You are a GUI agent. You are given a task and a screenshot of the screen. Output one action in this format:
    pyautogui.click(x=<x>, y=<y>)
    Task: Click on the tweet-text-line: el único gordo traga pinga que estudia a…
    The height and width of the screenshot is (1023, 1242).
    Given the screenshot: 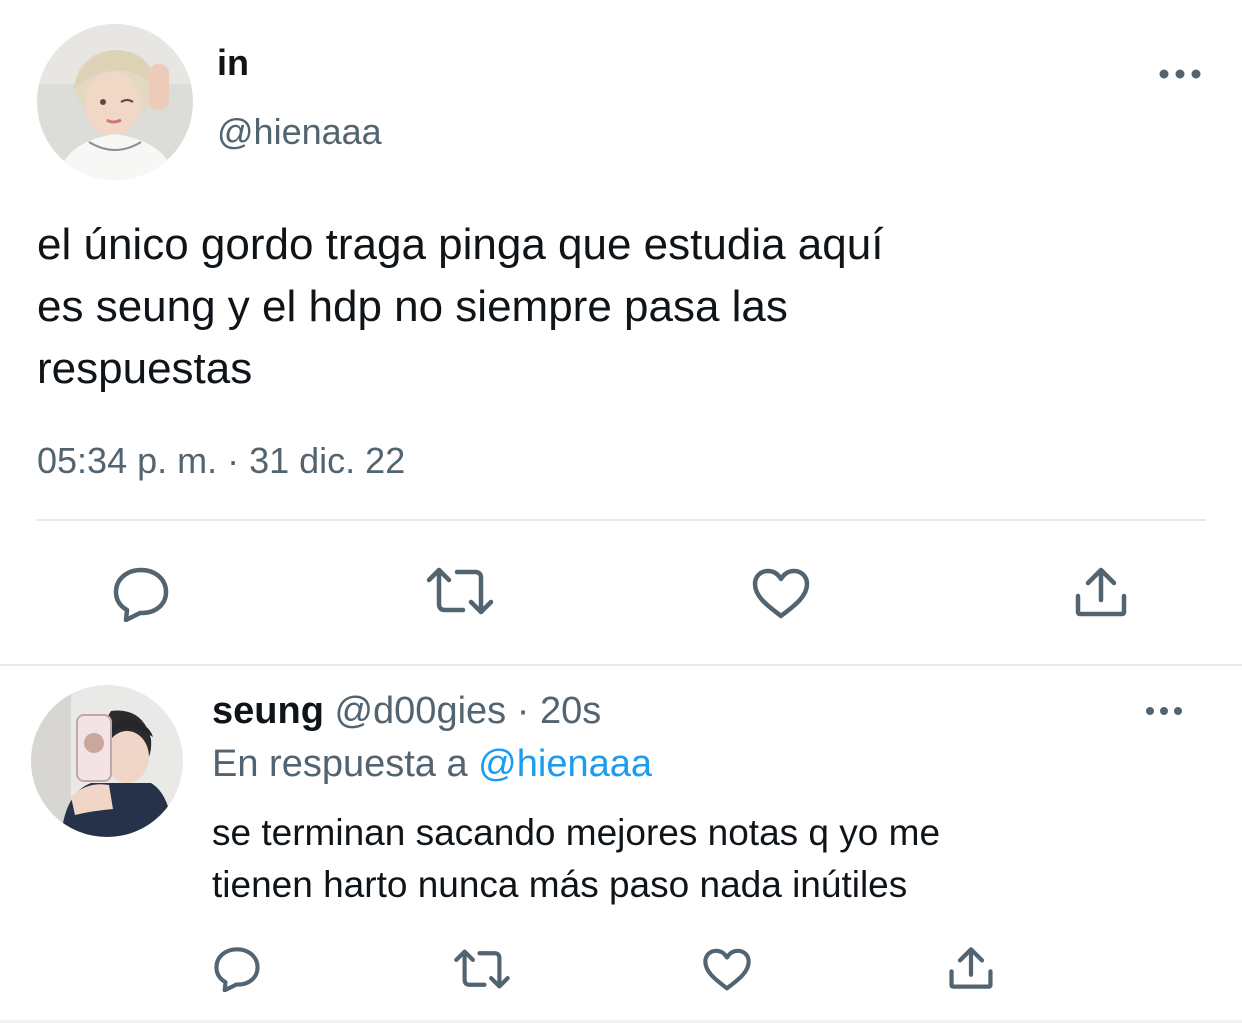 What is the action you would take?
    pyautogui.click(x=460, y=244)
    